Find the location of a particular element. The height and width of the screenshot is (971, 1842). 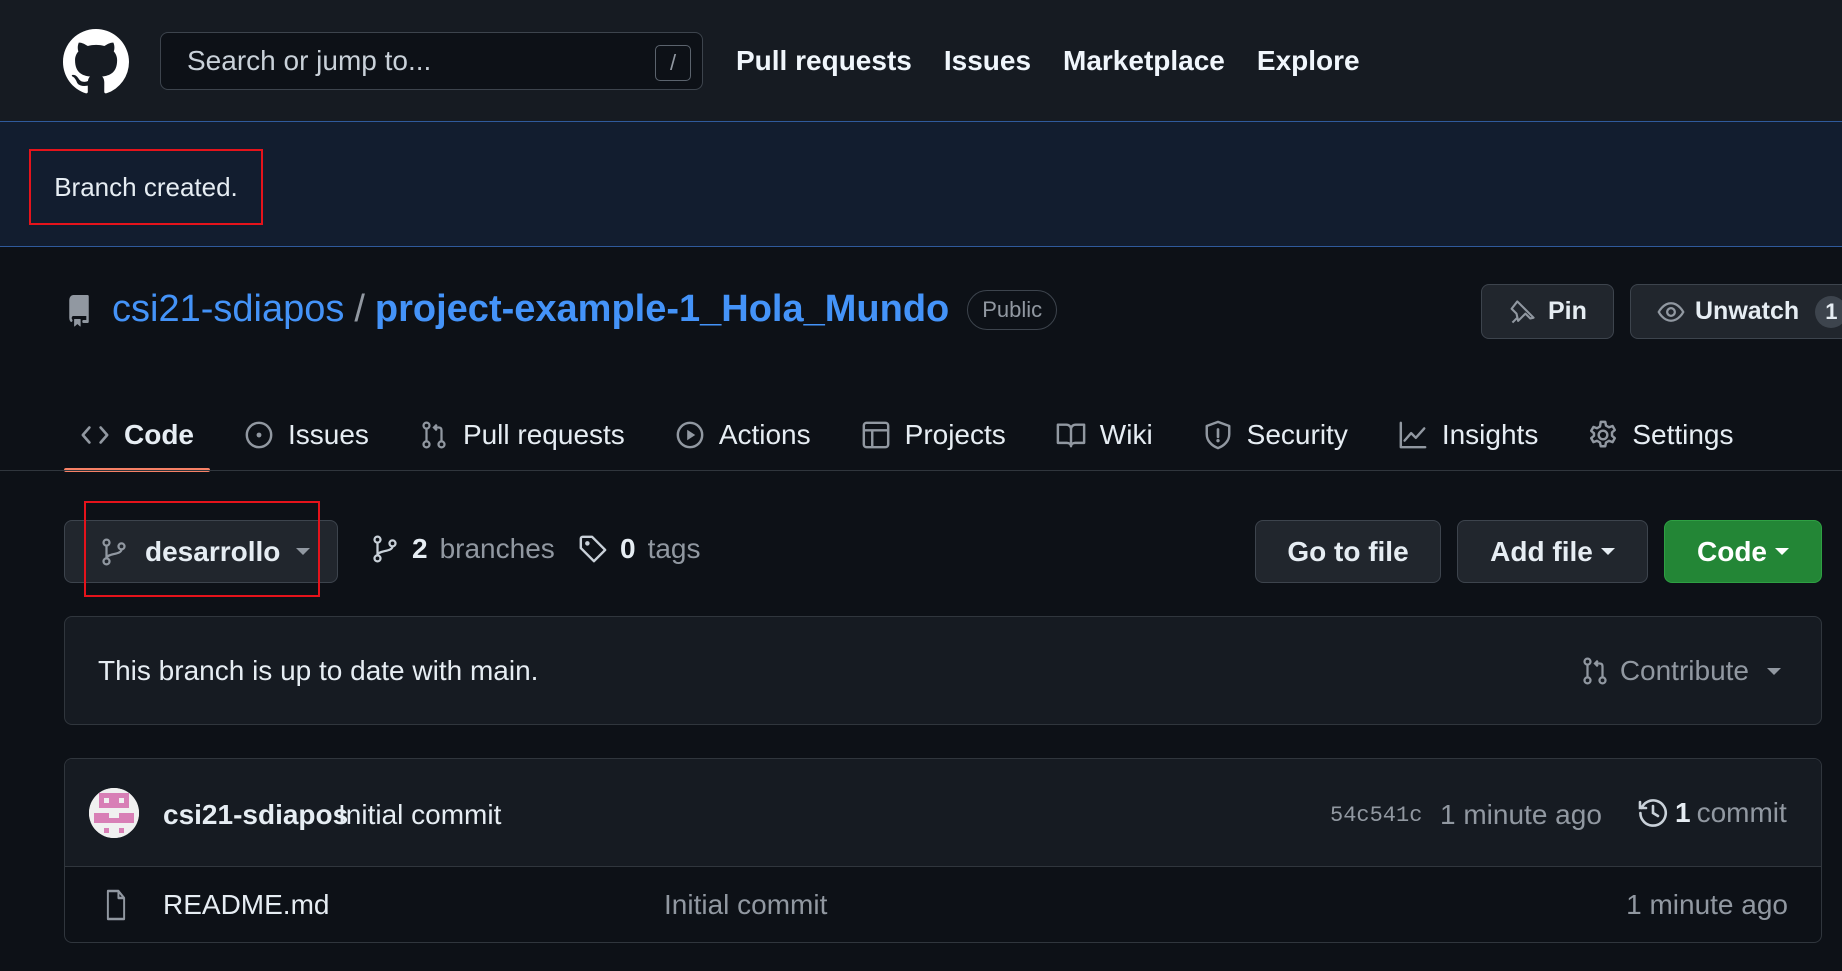

commit-author-link: csi21-sdiapos is located at coordinates (255, 815).